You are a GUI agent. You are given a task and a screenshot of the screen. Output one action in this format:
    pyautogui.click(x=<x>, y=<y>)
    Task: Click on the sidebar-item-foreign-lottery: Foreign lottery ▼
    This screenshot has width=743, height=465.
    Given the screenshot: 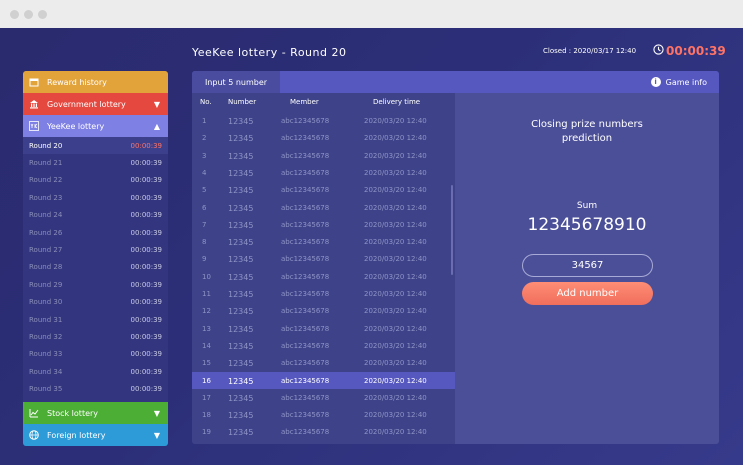 What is the action you would take?
    pyautogui.click(x=95, y=435)
    